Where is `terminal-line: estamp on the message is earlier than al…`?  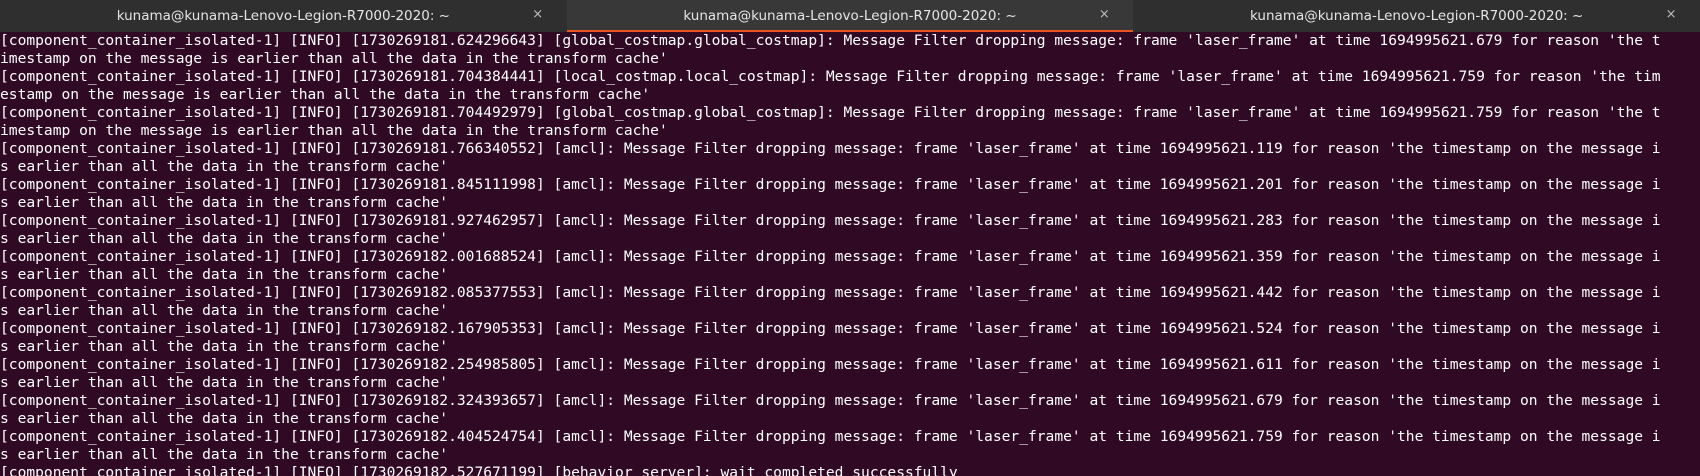 terminal-line: estamp on the message is earlier than al… is located at coordinates (325, 94).